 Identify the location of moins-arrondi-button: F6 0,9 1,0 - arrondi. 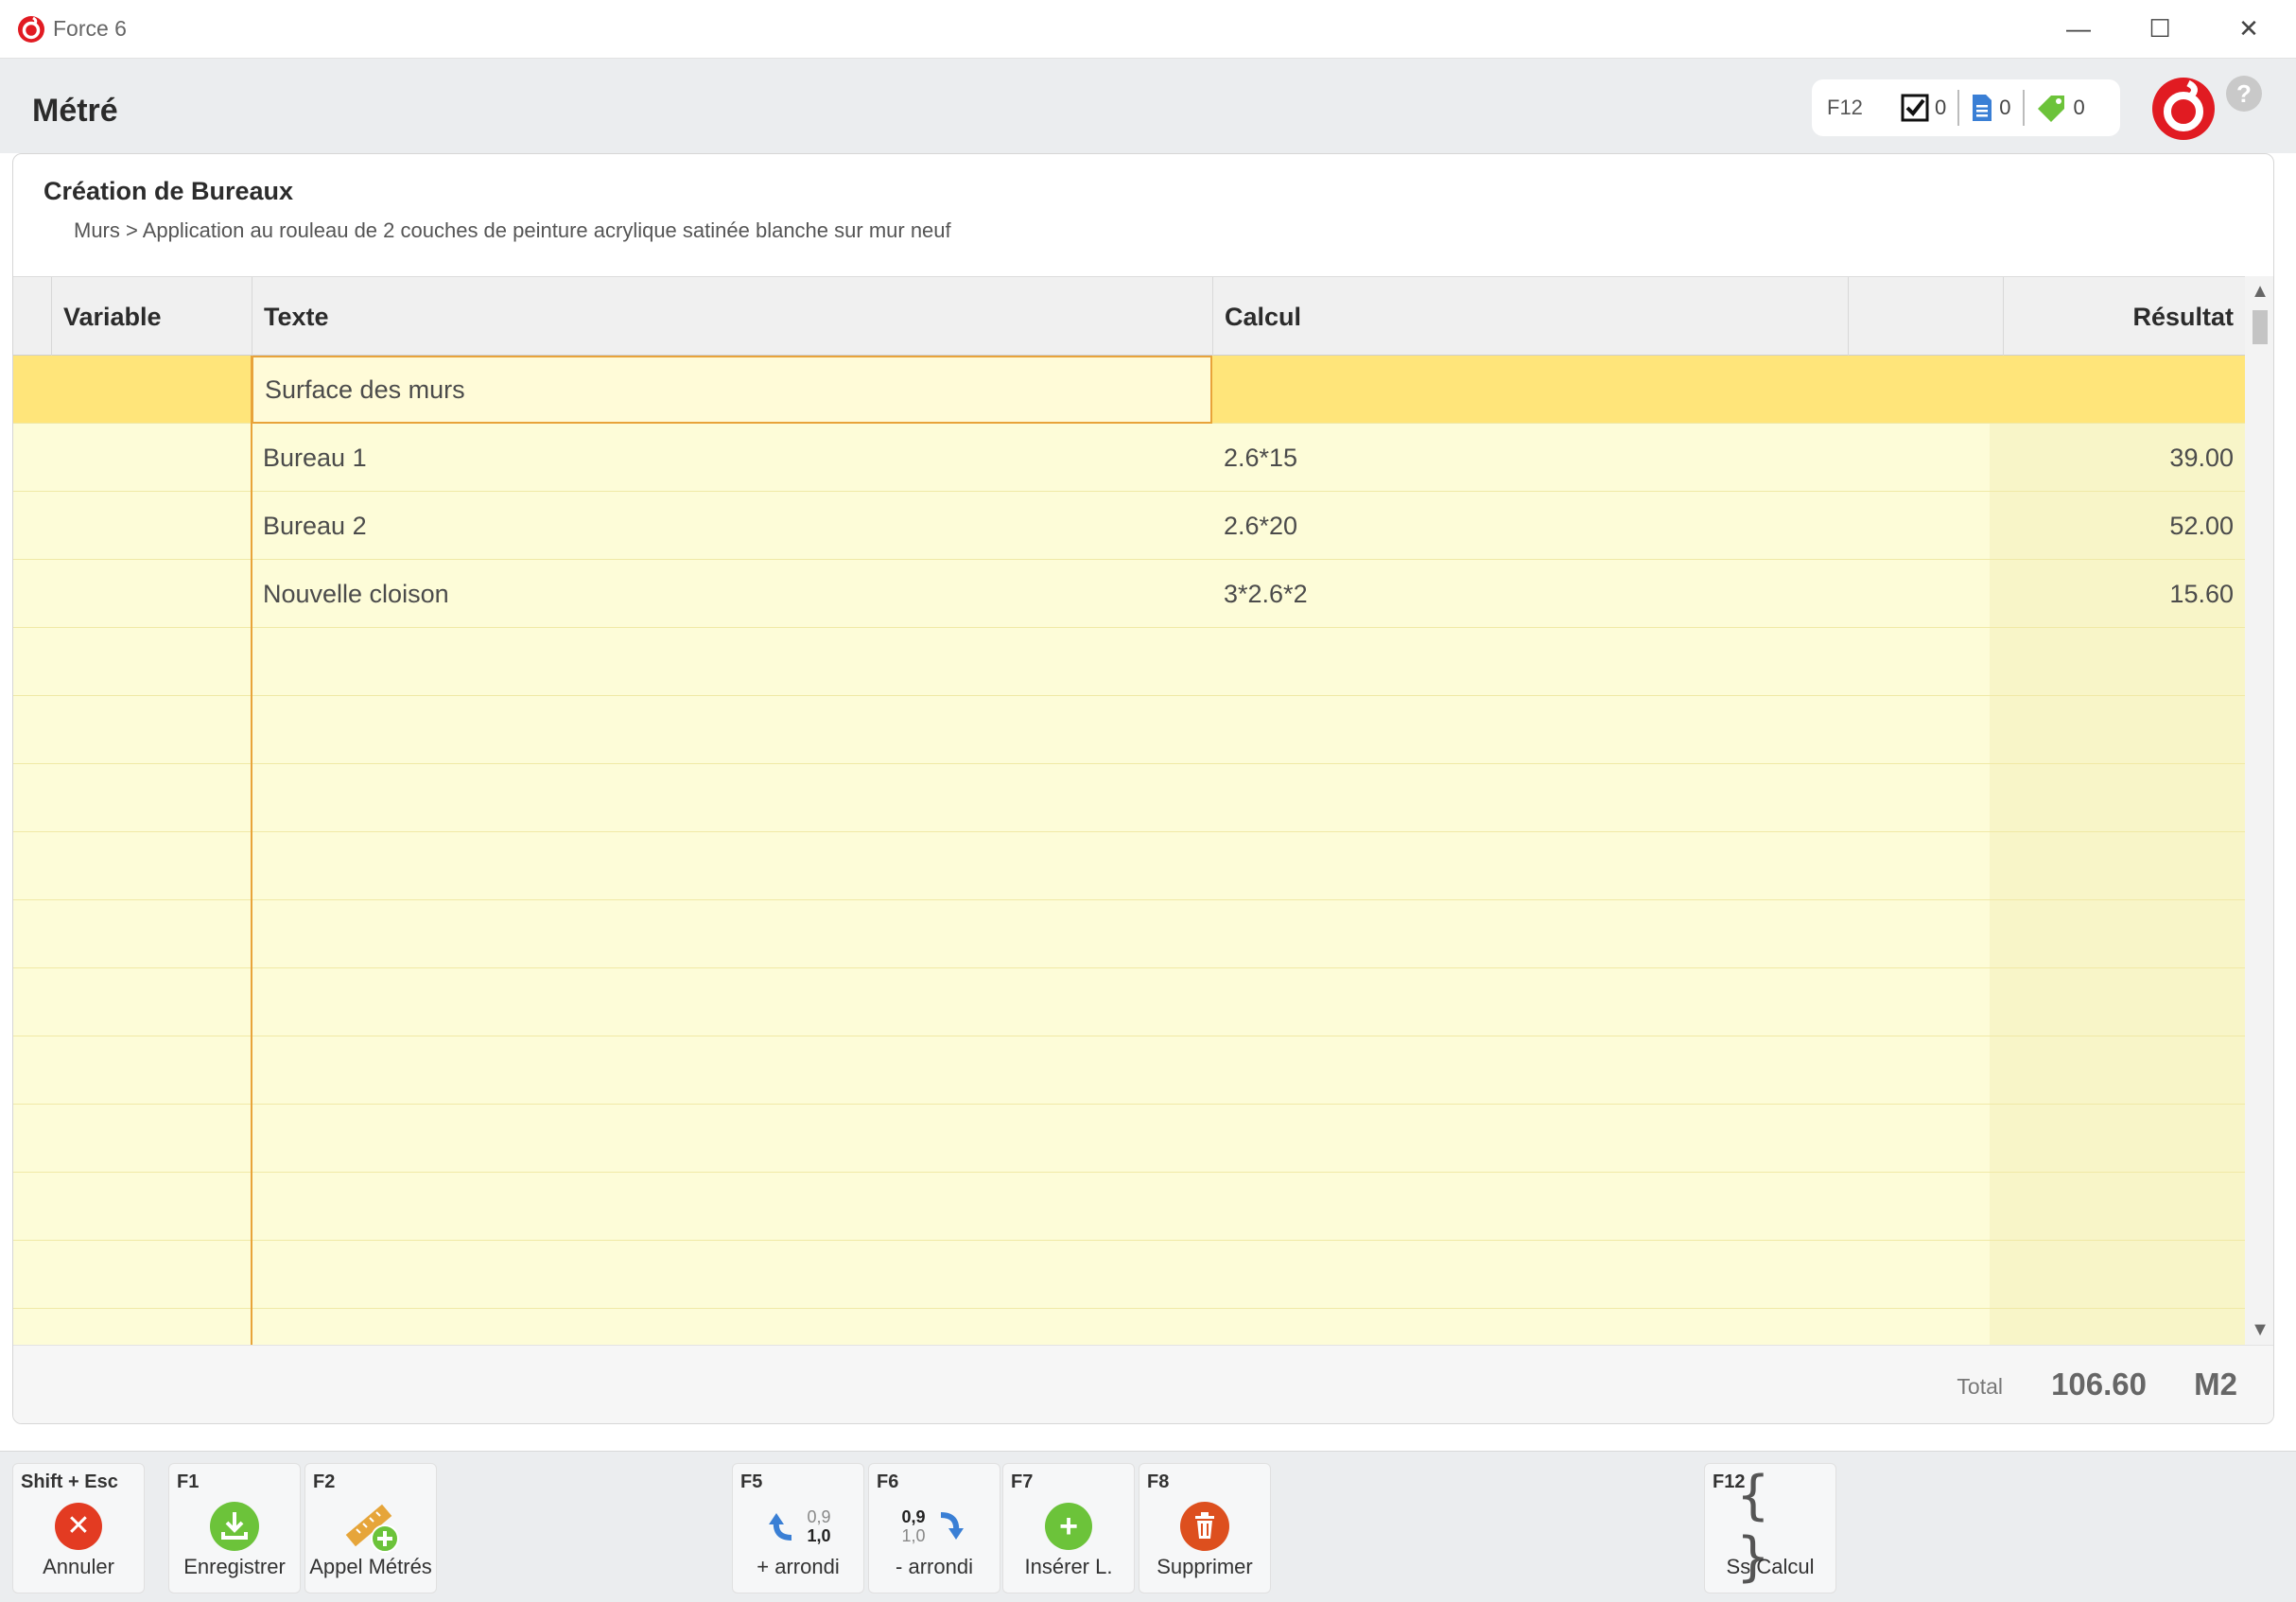
(934, 1528).